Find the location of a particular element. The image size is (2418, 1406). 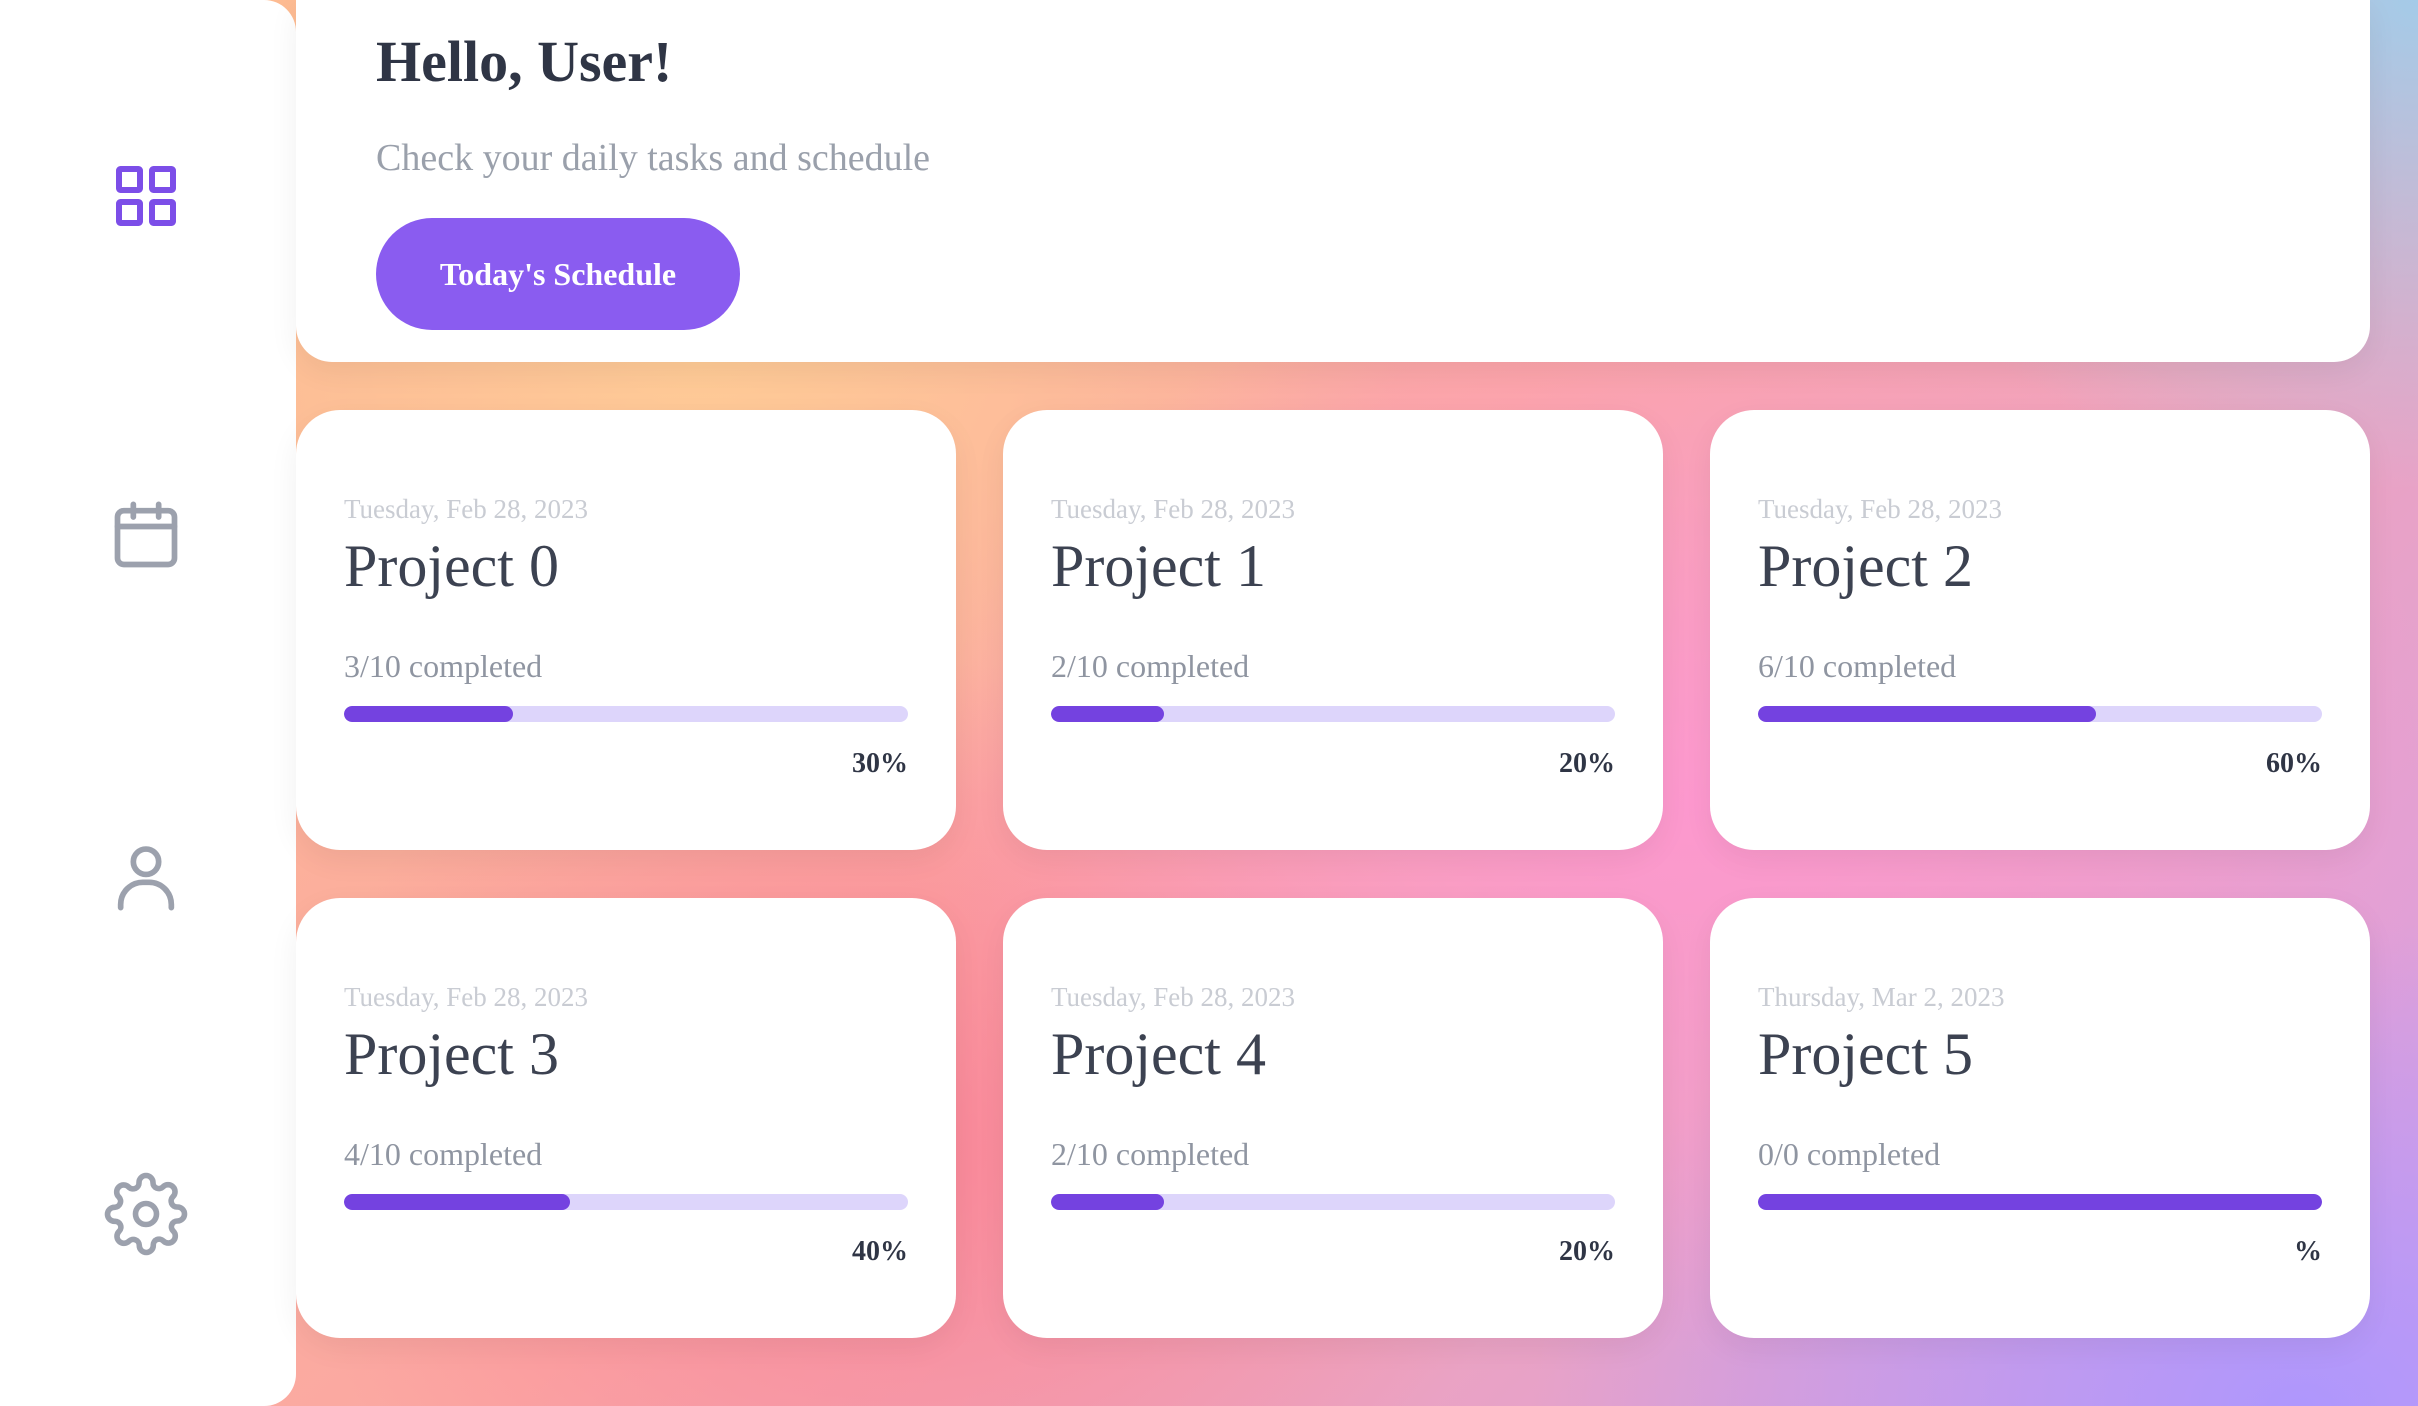

sidebar-item-calendar is located at coordinates (146, 536).